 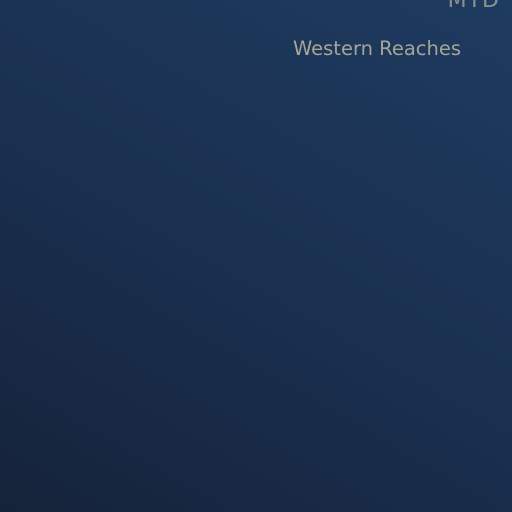 I want to click on region-label: Western Reaches, so click(x=377, y=48).